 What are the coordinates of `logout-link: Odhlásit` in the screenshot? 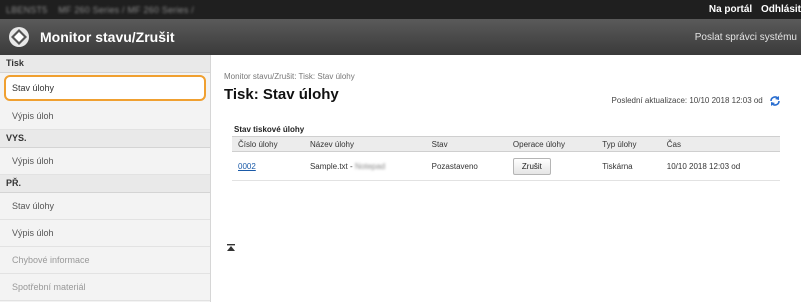 It's located at (781, 9).